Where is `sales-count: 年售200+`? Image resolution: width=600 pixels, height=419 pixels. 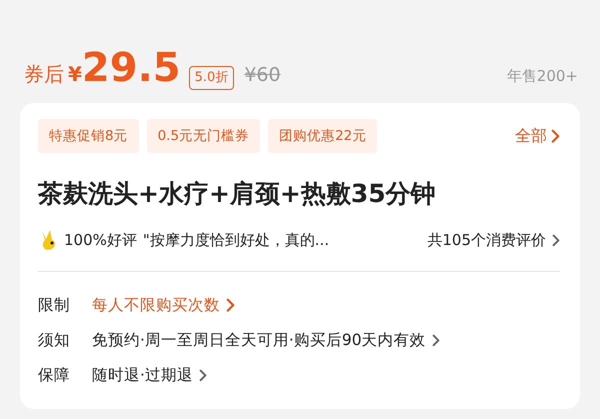 sales-count: 年售200+ is located at coordinates (542, 76).